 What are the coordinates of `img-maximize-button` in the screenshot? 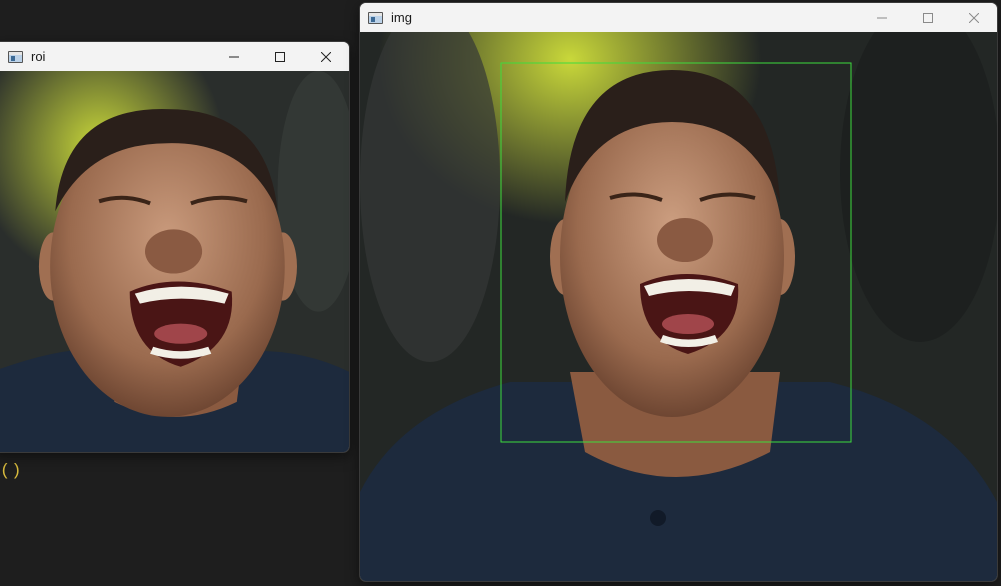 It's located at (928, 17).